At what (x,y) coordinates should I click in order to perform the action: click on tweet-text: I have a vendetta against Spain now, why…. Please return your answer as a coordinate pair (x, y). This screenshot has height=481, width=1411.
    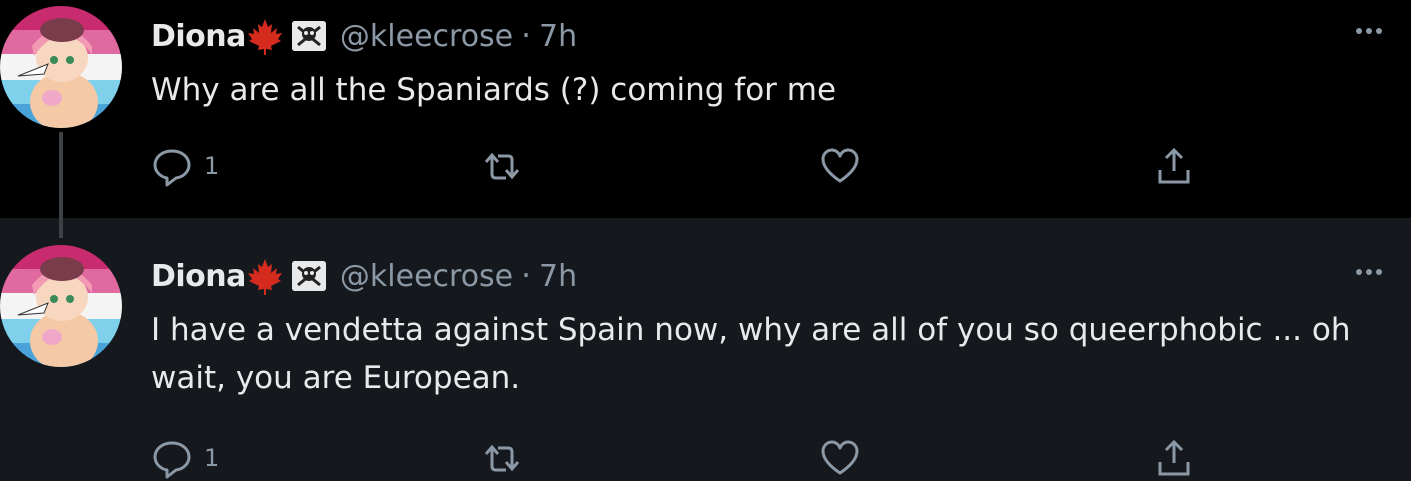
    Looking at the image, I should click on (751, 354).